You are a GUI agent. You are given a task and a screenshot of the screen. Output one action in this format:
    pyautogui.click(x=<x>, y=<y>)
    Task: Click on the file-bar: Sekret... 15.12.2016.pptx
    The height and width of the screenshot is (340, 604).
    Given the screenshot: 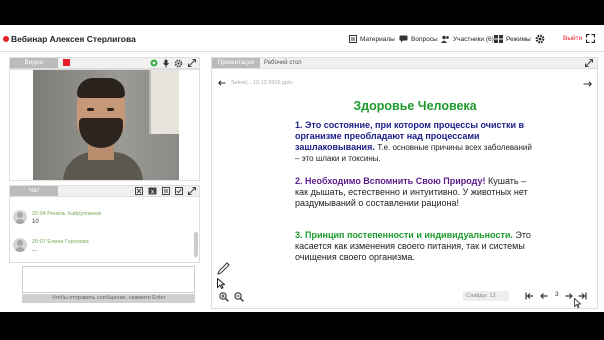 What is the action you would take?
    pyautogui.click(x=255, y=83)
    